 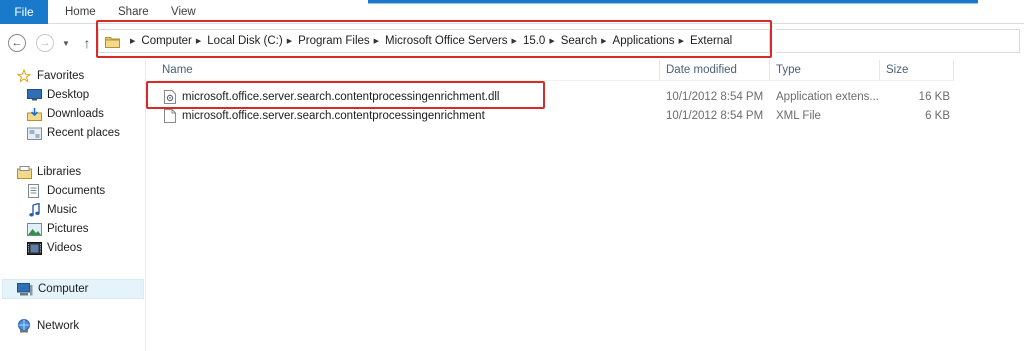 I want to click on back-arrow-icon: ←, so click(x=17, y=43).